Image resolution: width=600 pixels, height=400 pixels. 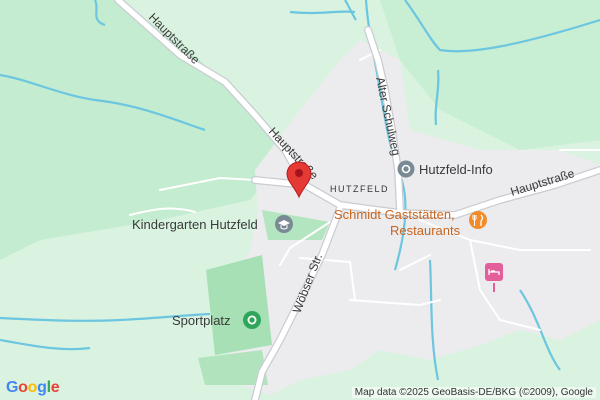 I want to click on logo-letter: e, so click(x=55, y=387).